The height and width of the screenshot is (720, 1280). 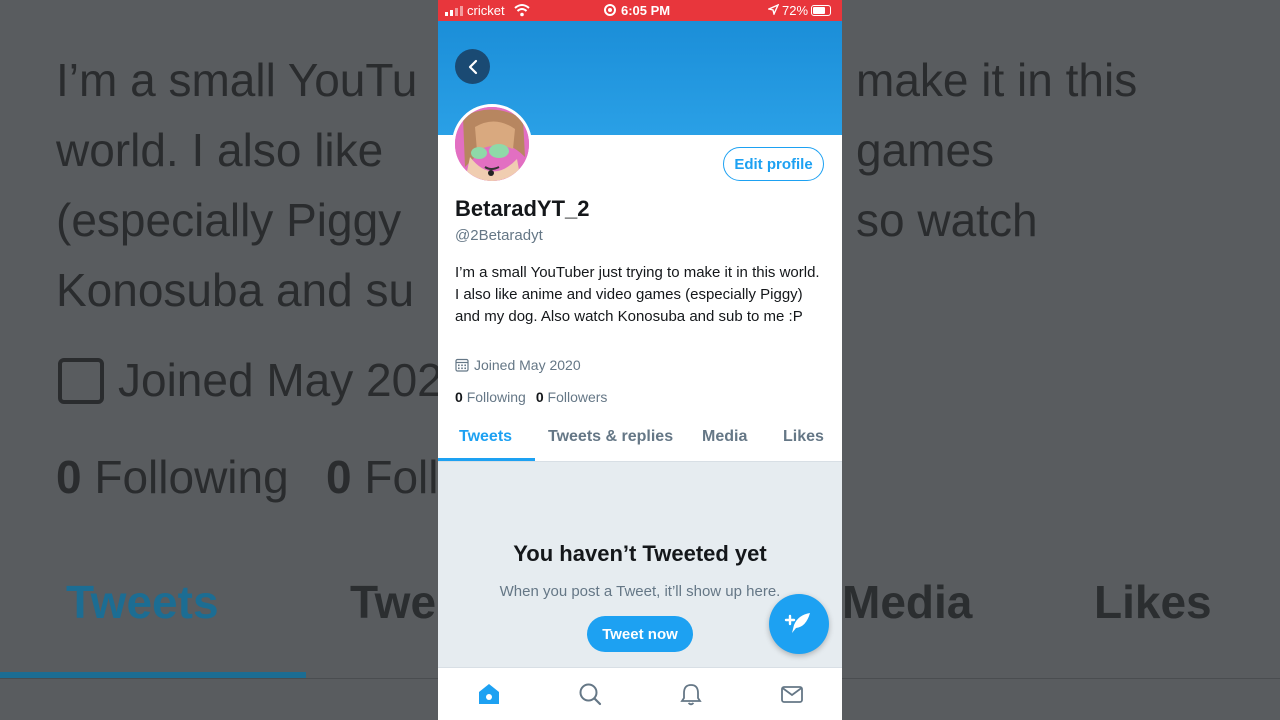 I want to click on signal-icon, so click(x=454, y=11).